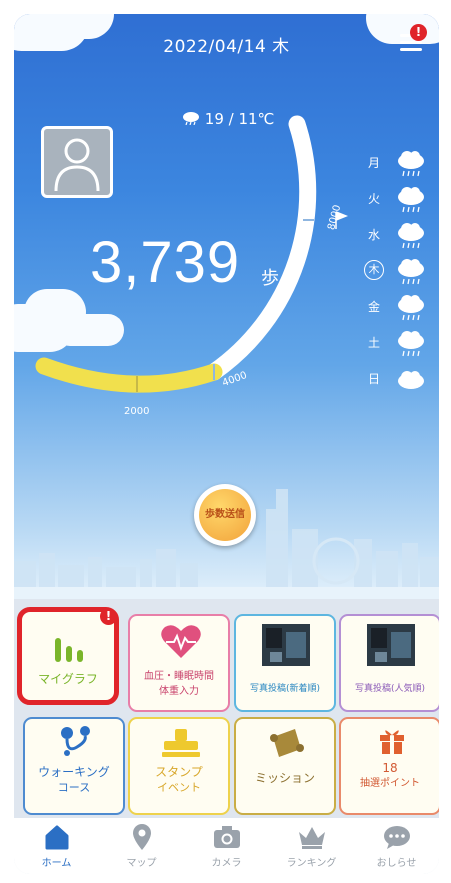 The image size is (451, 883). I want to click on ring-label-2000: 2000, so click(137, 411).